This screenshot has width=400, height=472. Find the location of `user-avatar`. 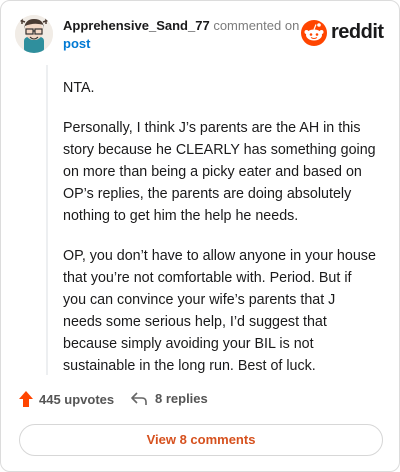

user-avatar is located at coordinates (34, 34).